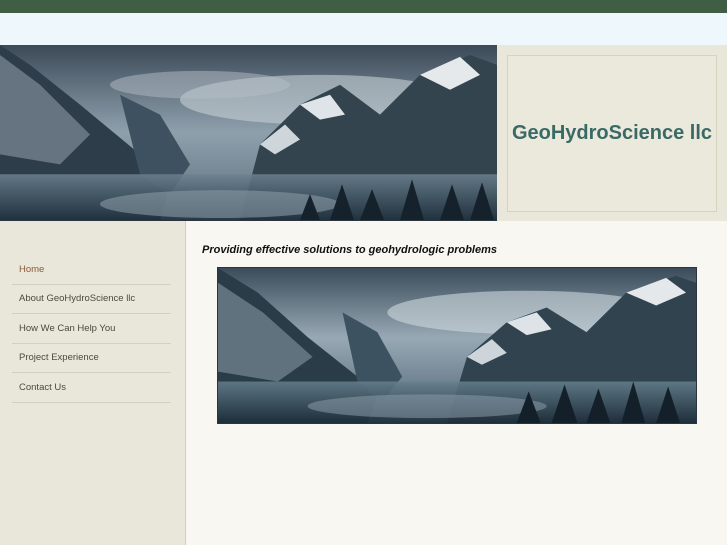 Image resolution: width=727 pixels, height=545 pixels. Describe the element at coordinates (91, 358) in the screenshot. I see `nav-item-project-experience: Project Experience` at that location.